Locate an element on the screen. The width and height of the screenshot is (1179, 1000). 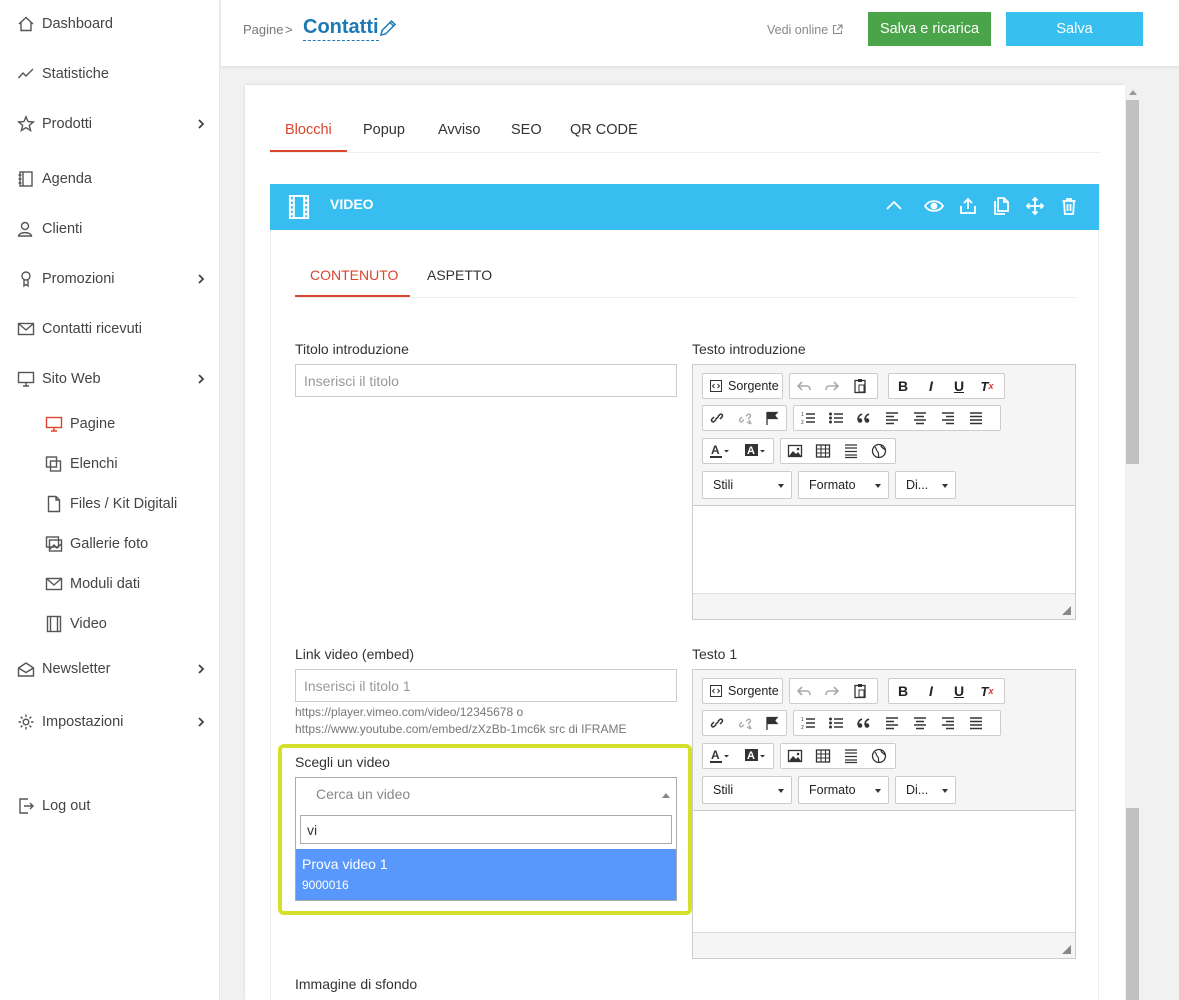
tab-qr-code: QR CODE is located at coordinates (604, 130).